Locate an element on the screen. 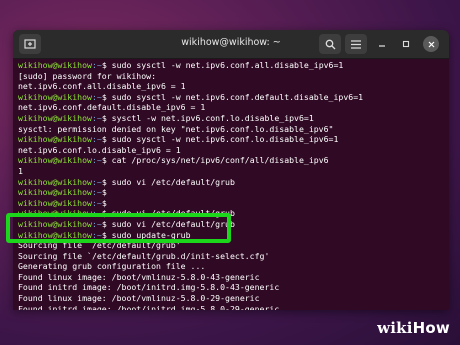  title-bar: wikihow@wikihow: ~ is located at coordinates (231, 44).